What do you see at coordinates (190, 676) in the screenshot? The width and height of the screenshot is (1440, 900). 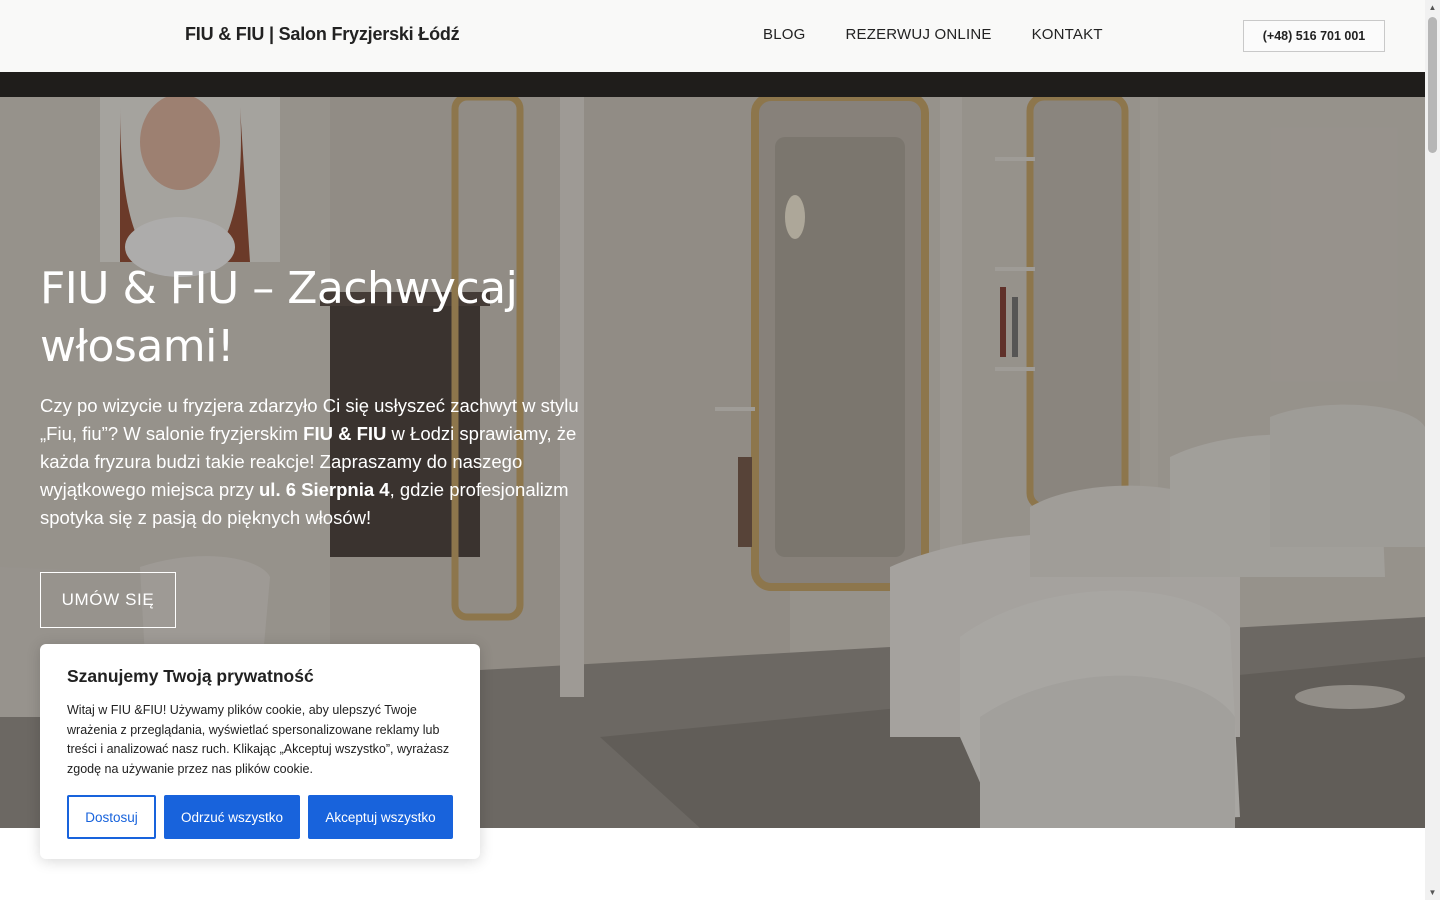 I see `cookie-dialog-title: Szanujemy Twoją prywatność` at bounding box center [190, 676].